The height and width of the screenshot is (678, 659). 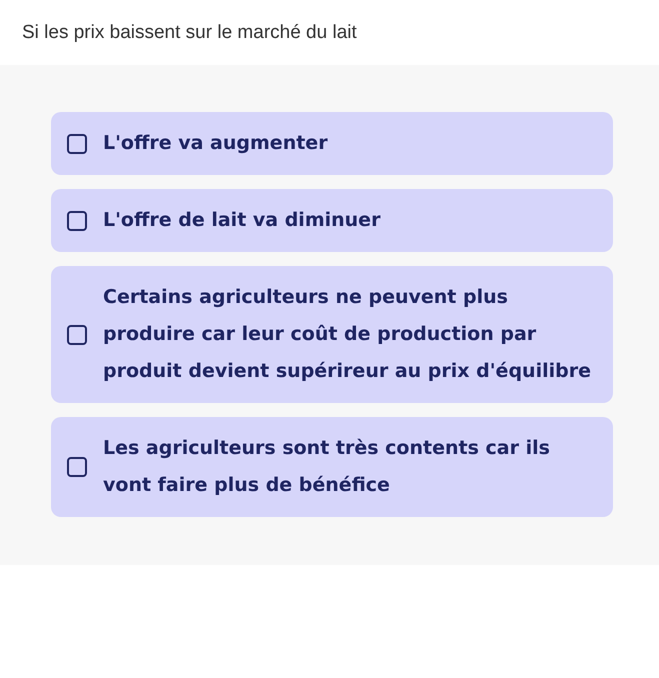 I want to click on answer-option: L'offre de lait va diminuer, so click(x=332, y=220).